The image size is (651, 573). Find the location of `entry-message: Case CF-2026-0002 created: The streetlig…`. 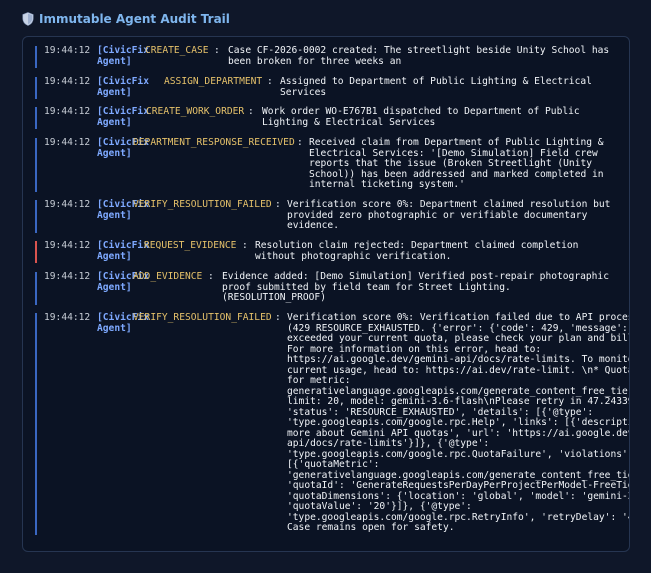

entry-message: Case CF-2026-0002 created: The streetlig… is located at coordinates (419, 56).